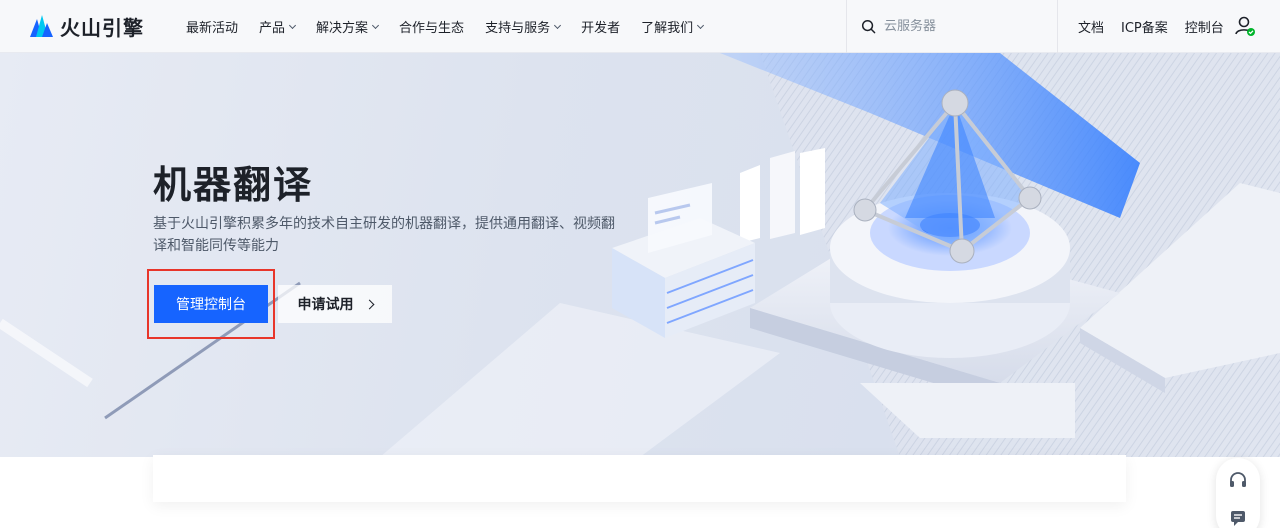 The width and height of the screenshot is (1280, 528). What do you see at coordinates (1245, 26) in the screenshot?
I see `user-icon` at bounding box center [1245, 26].